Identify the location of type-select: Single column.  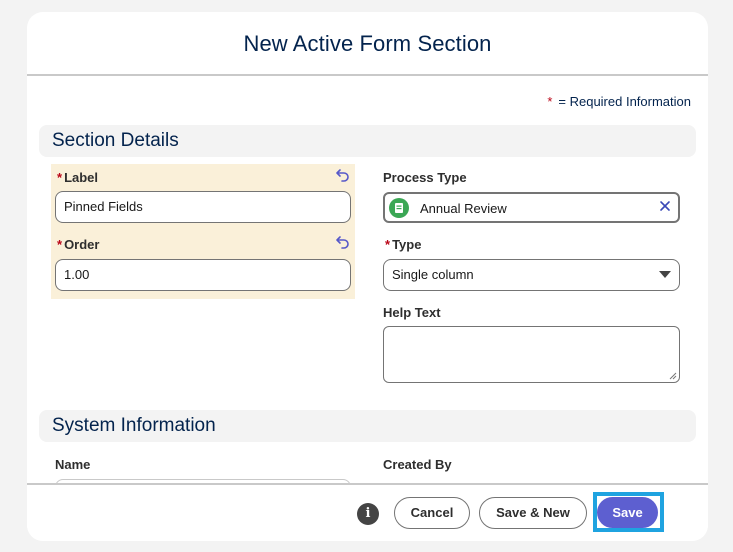
(531, 275).